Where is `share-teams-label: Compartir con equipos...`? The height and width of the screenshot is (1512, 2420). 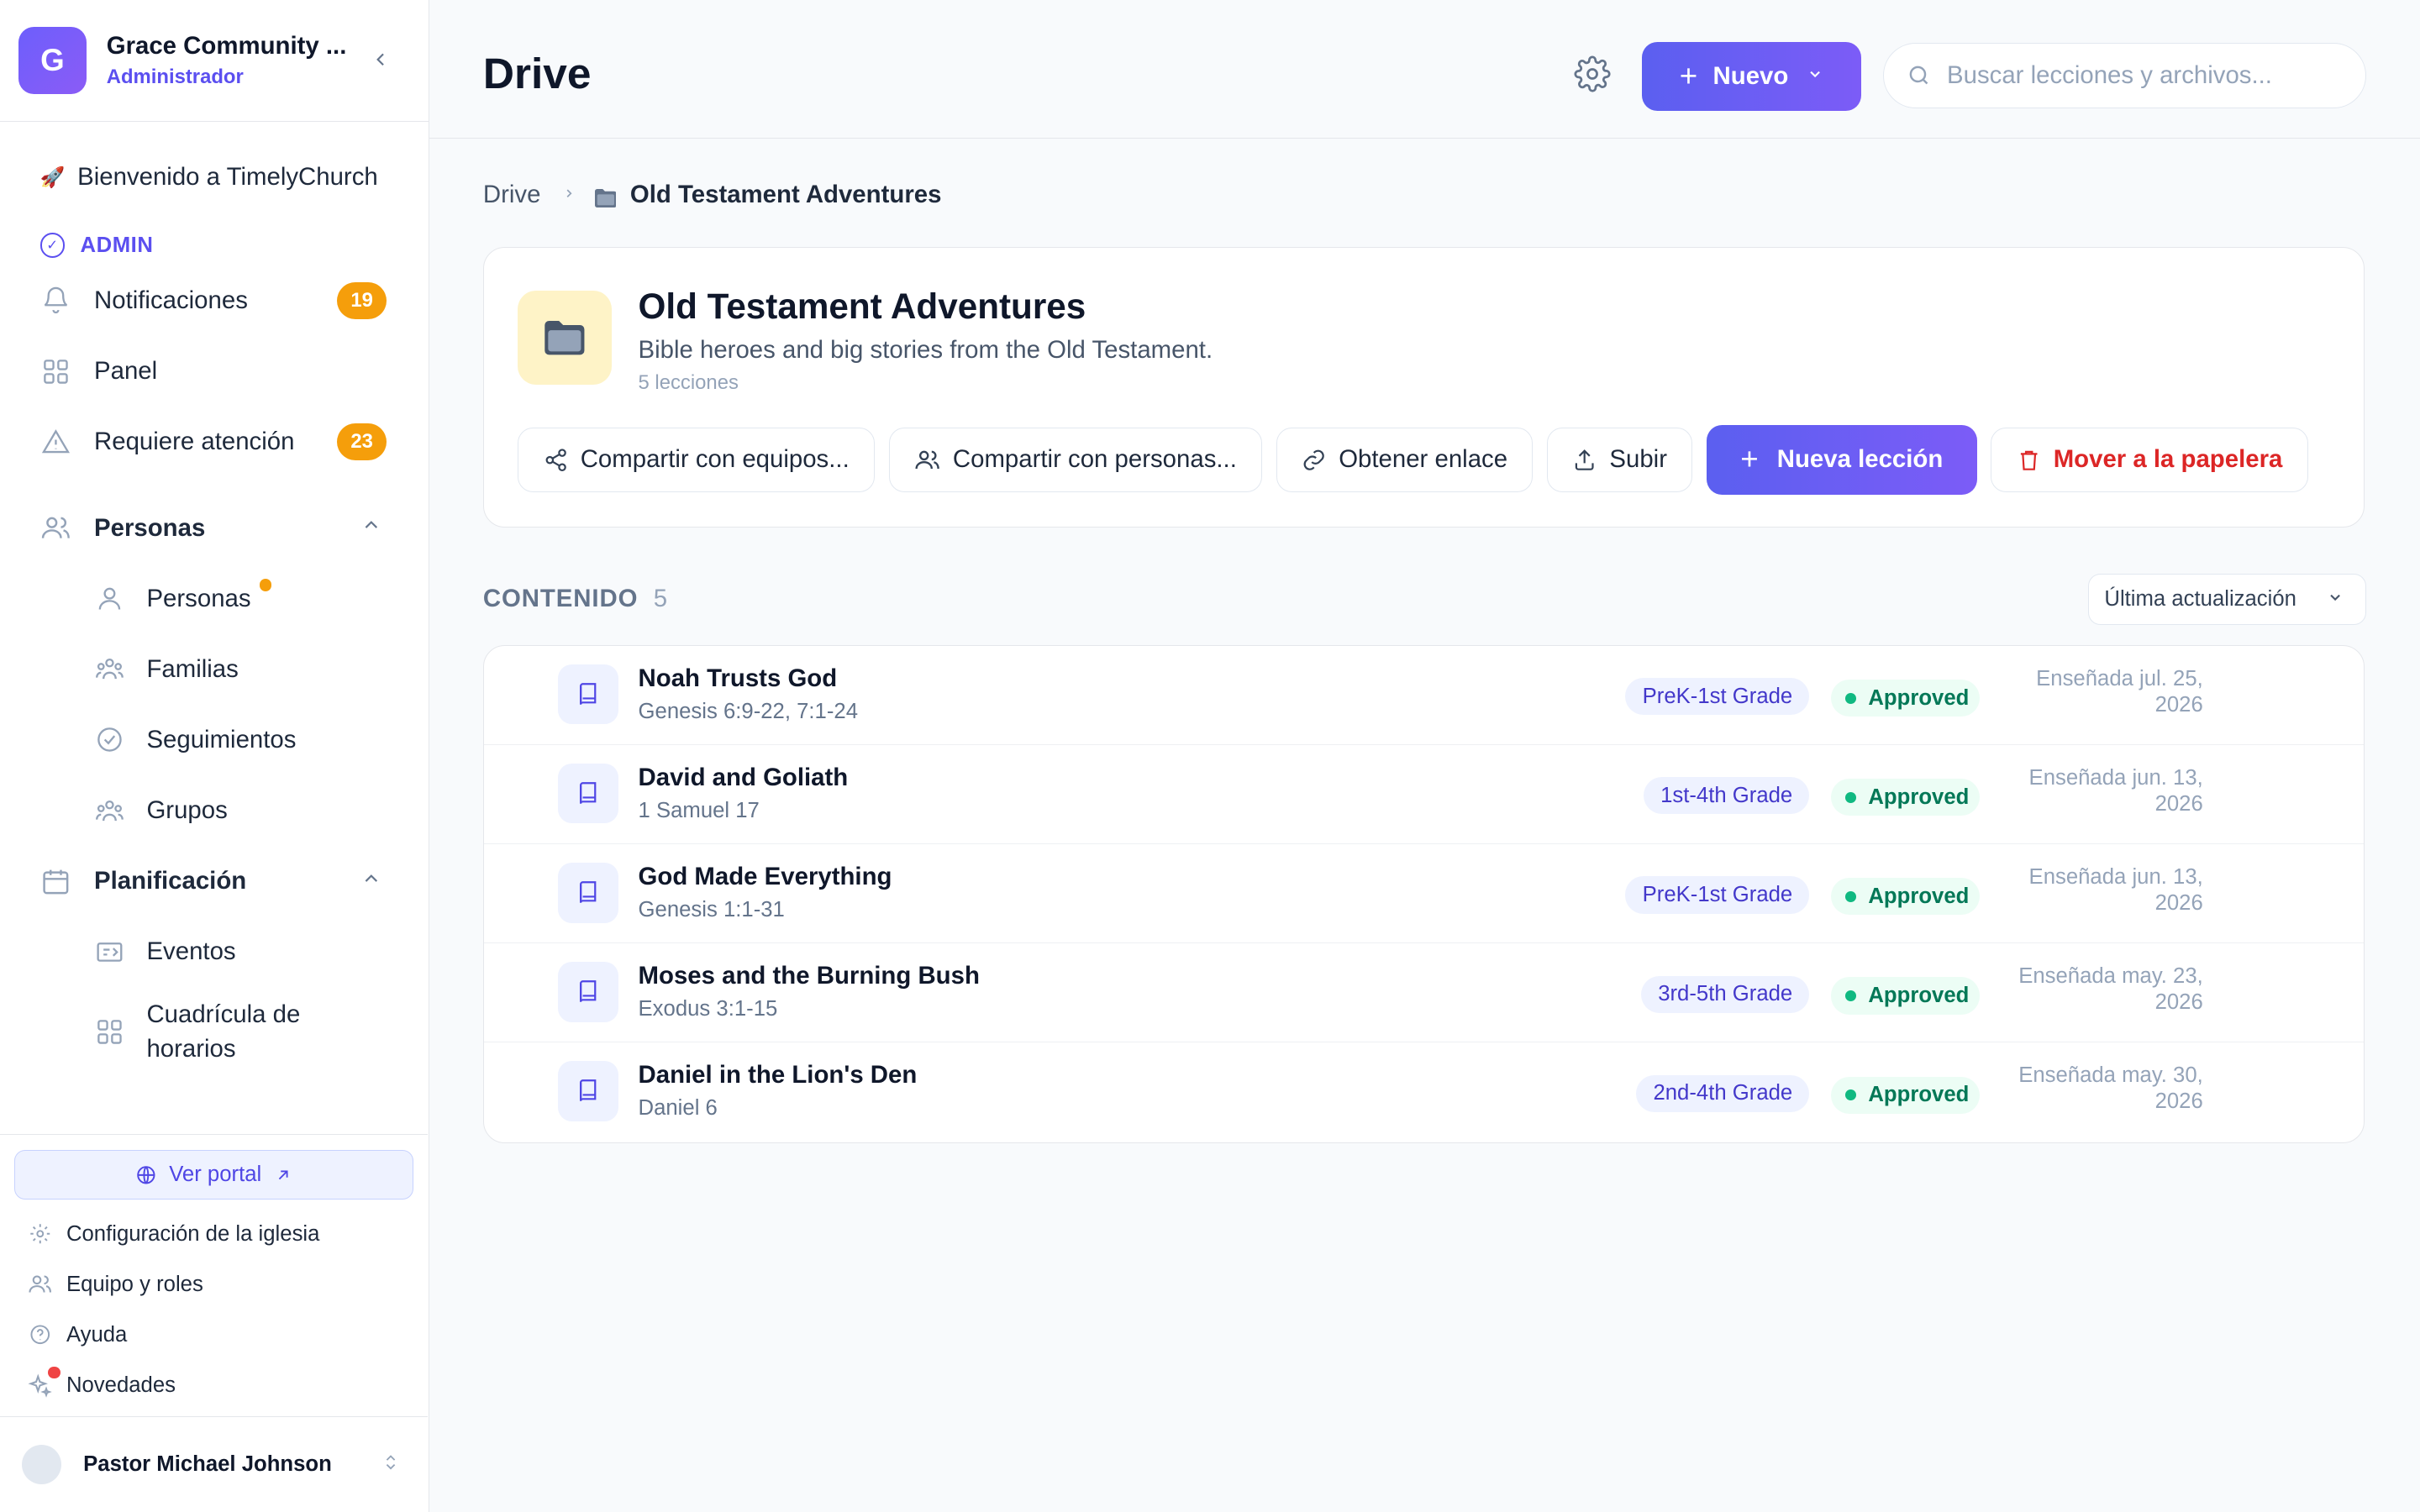 share-teams-label: Compartir con equipos... is located at coordinates (715, 459).